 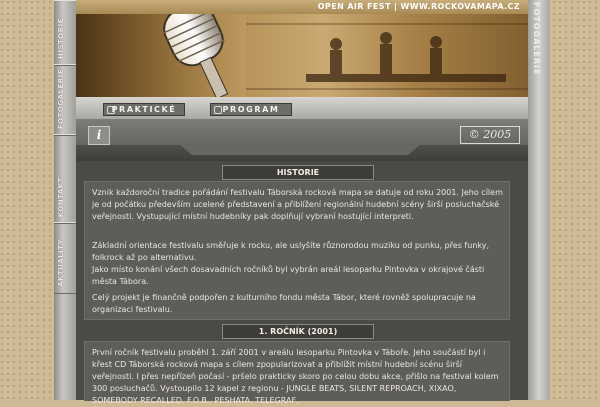 I want to click on site-slogan: OPEN AIR FEST | WWW.ROCKOVAMAPA.CZ, so click(x=418, y=6).